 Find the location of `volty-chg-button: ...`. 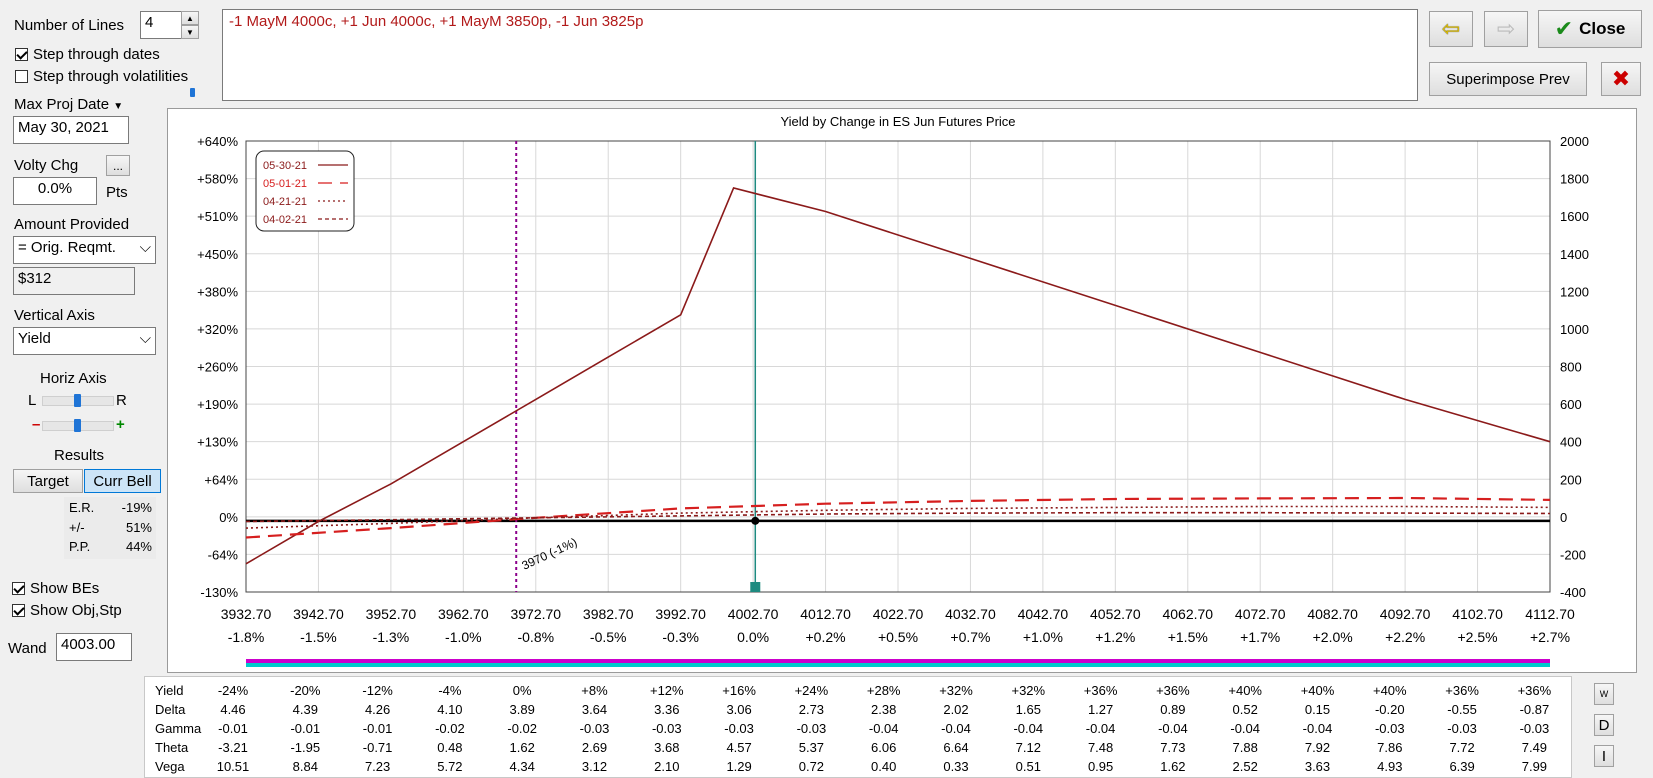

volty-chg-button: ... is located at coordinates (118, 165).